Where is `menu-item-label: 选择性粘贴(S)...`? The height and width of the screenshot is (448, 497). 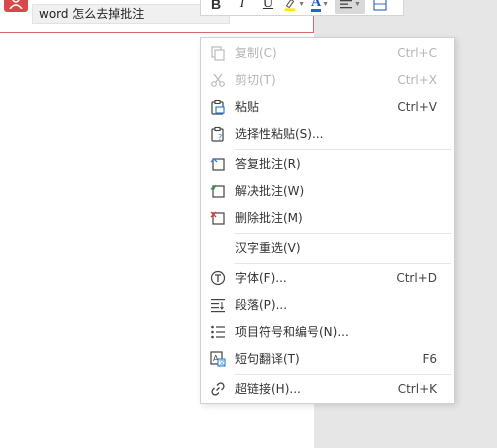
menu-item-label: 选择性粘贴(S)... is located at coordinates (279, 134).